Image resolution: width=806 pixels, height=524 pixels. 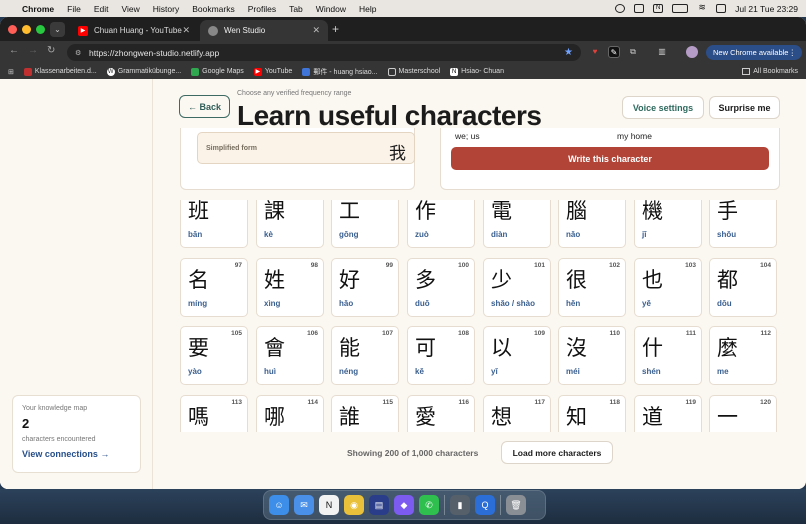 What do you see at coordinates (460, 505) in the screenshot?
I see `launcher-icon: ▮` at bounding box center [460, 505].